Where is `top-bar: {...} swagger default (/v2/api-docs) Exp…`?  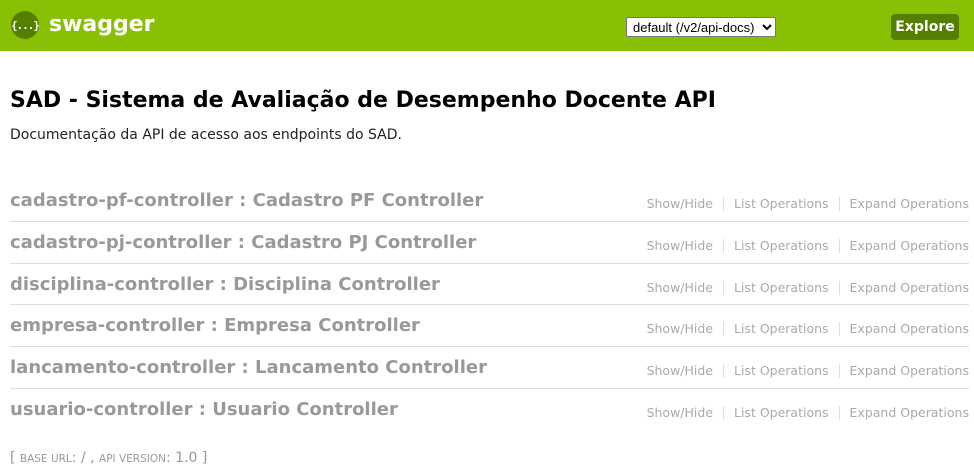
top-bar: {...} swagger default (/v2/api-docs) Exp… is located at coordinates (487, 25).